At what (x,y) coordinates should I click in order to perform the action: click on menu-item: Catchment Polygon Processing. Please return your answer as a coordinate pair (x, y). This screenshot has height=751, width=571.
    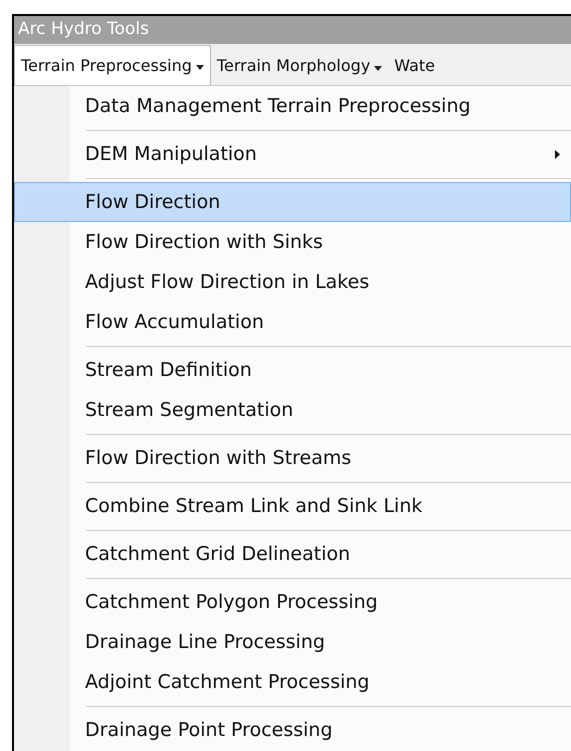
    Looking at the image, I should click on (292, 602).